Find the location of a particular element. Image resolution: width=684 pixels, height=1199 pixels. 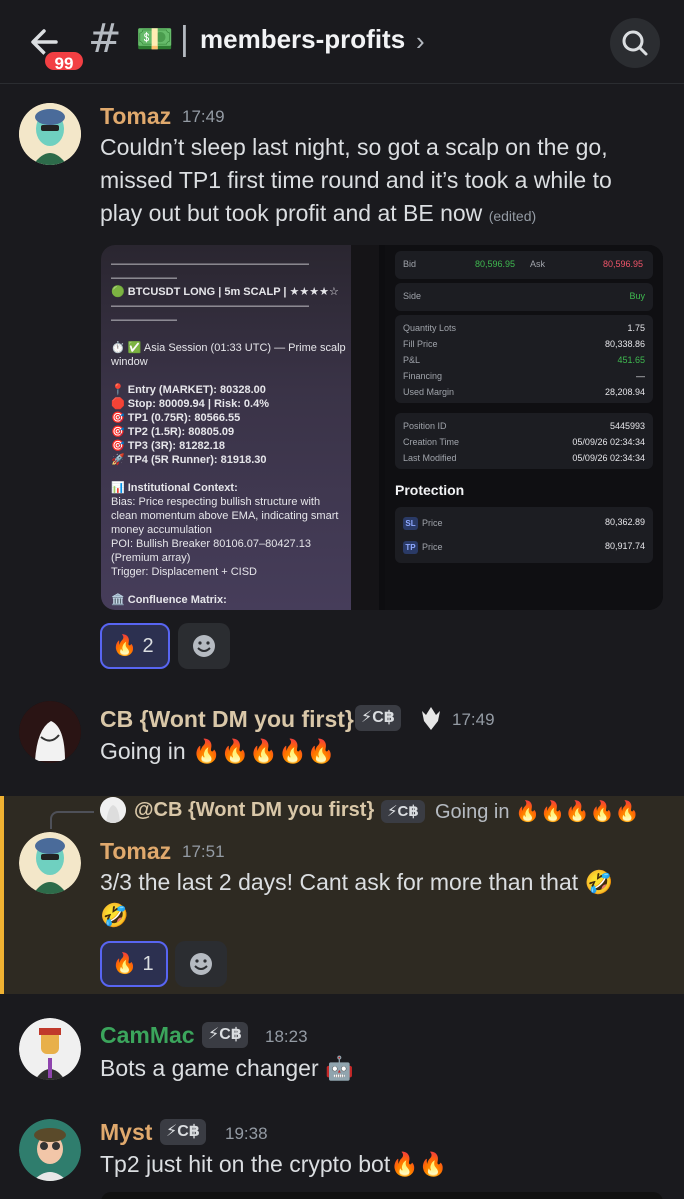

message-timestamp: 18:23 is located at coordinates (286, 1036).